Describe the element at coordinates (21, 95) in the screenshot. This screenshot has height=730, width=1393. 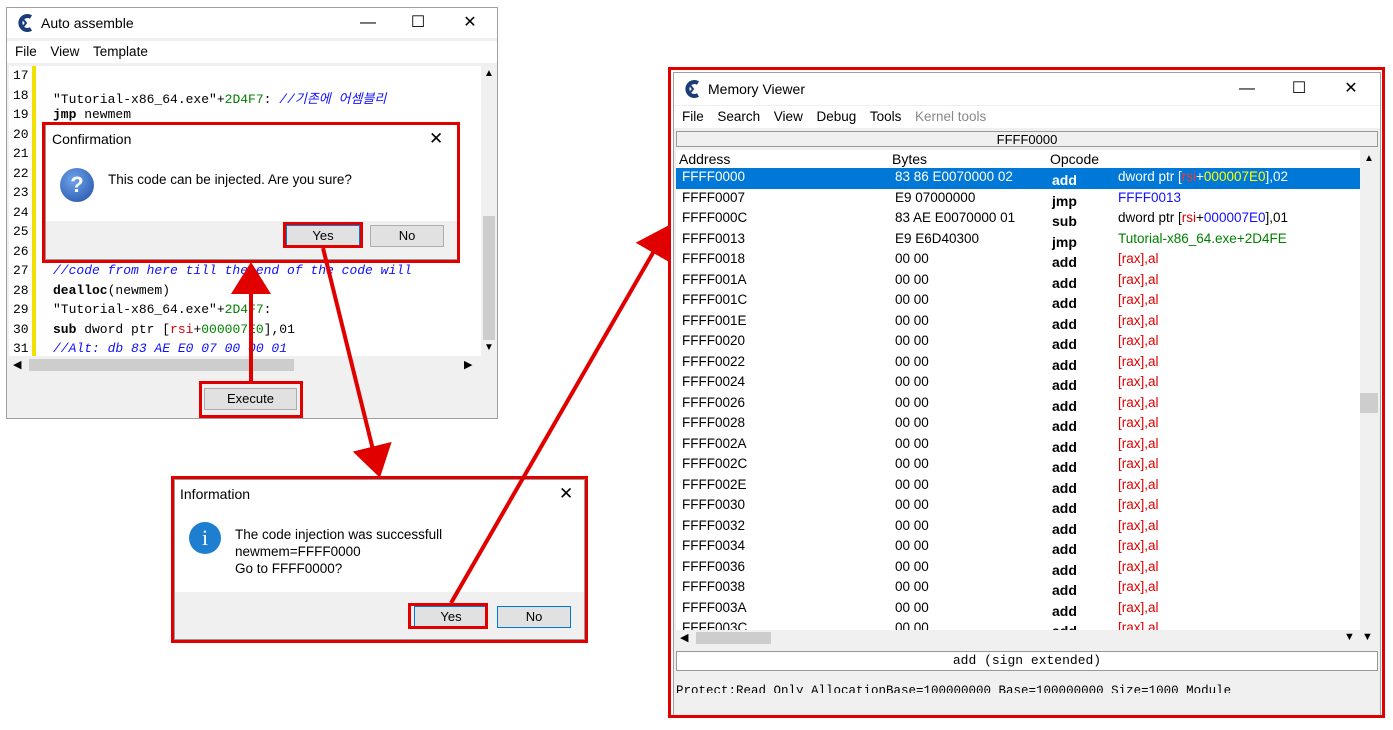
I see `line-number: 18` at that location.